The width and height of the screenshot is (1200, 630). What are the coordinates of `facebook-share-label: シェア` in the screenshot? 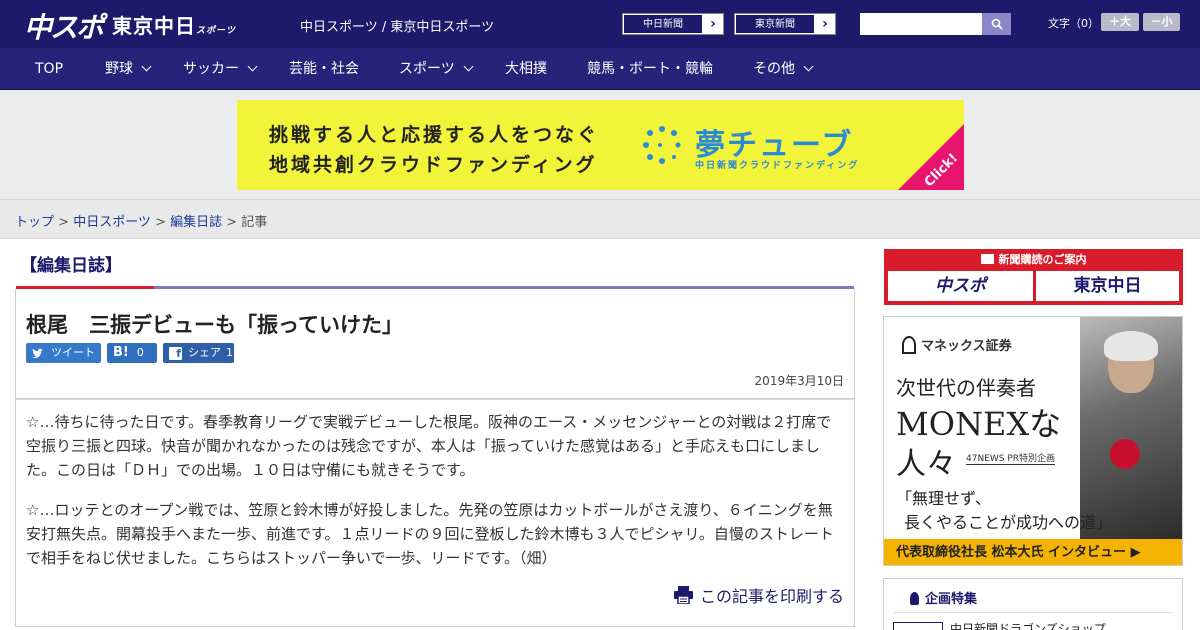 It's located at (204, 352).